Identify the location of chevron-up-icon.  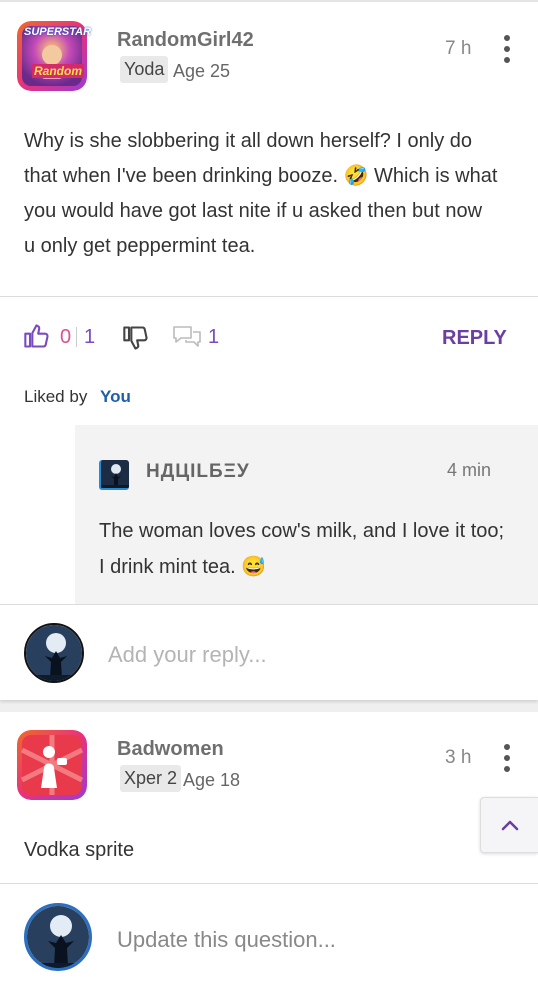
(510, 827).